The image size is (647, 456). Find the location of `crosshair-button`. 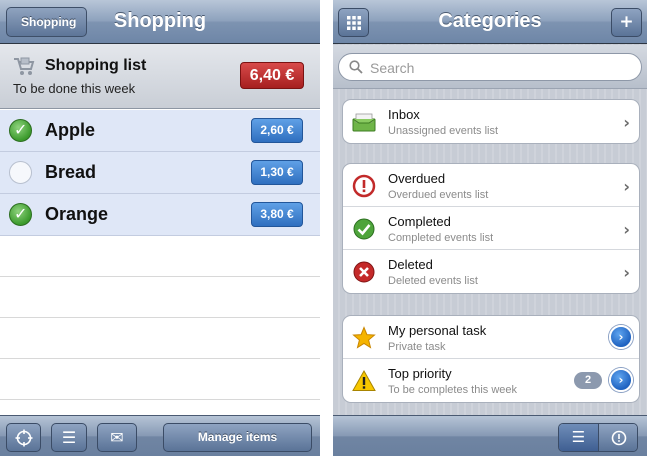

crosshair-button is located at coordinates (23, 437).